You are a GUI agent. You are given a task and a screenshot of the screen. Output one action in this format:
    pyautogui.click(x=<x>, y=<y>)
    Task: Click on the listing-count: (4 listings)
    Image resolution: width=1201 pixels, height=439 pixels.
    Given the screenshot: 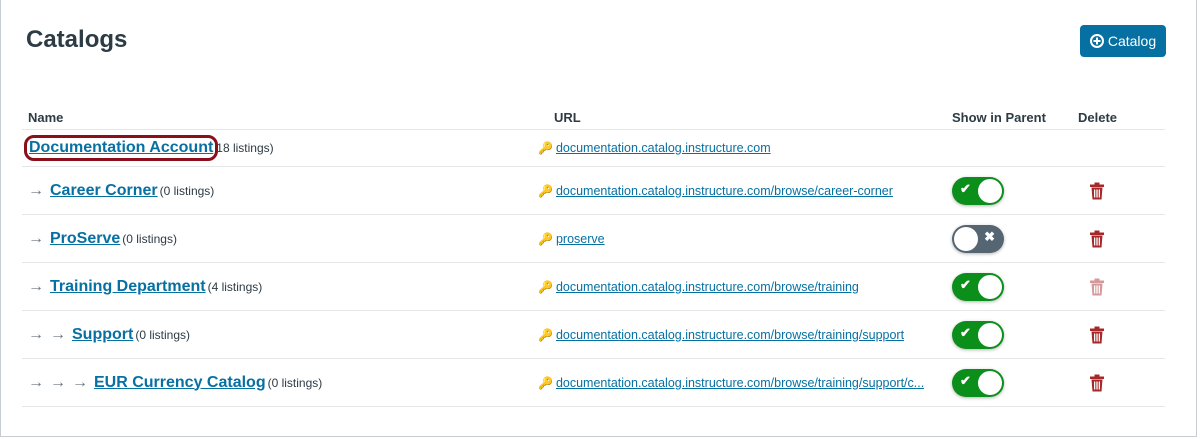 What is the action you would take?
    pyautogui.click(x=235, y=286)
    